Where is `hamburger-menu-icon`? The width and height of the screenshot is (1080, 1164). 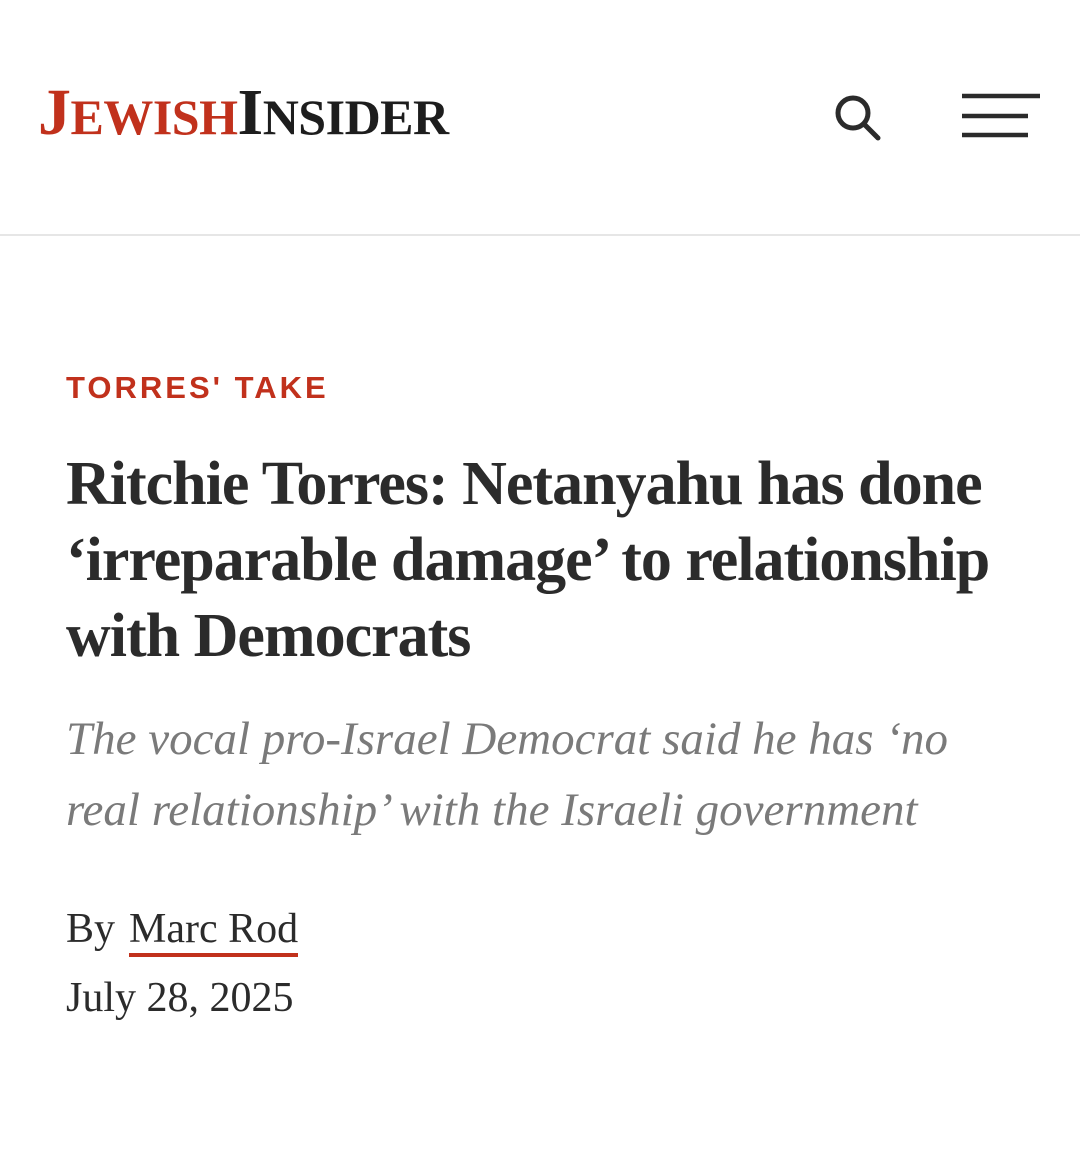
hamburger-menu-icon is located at coordinates (1001, 115).